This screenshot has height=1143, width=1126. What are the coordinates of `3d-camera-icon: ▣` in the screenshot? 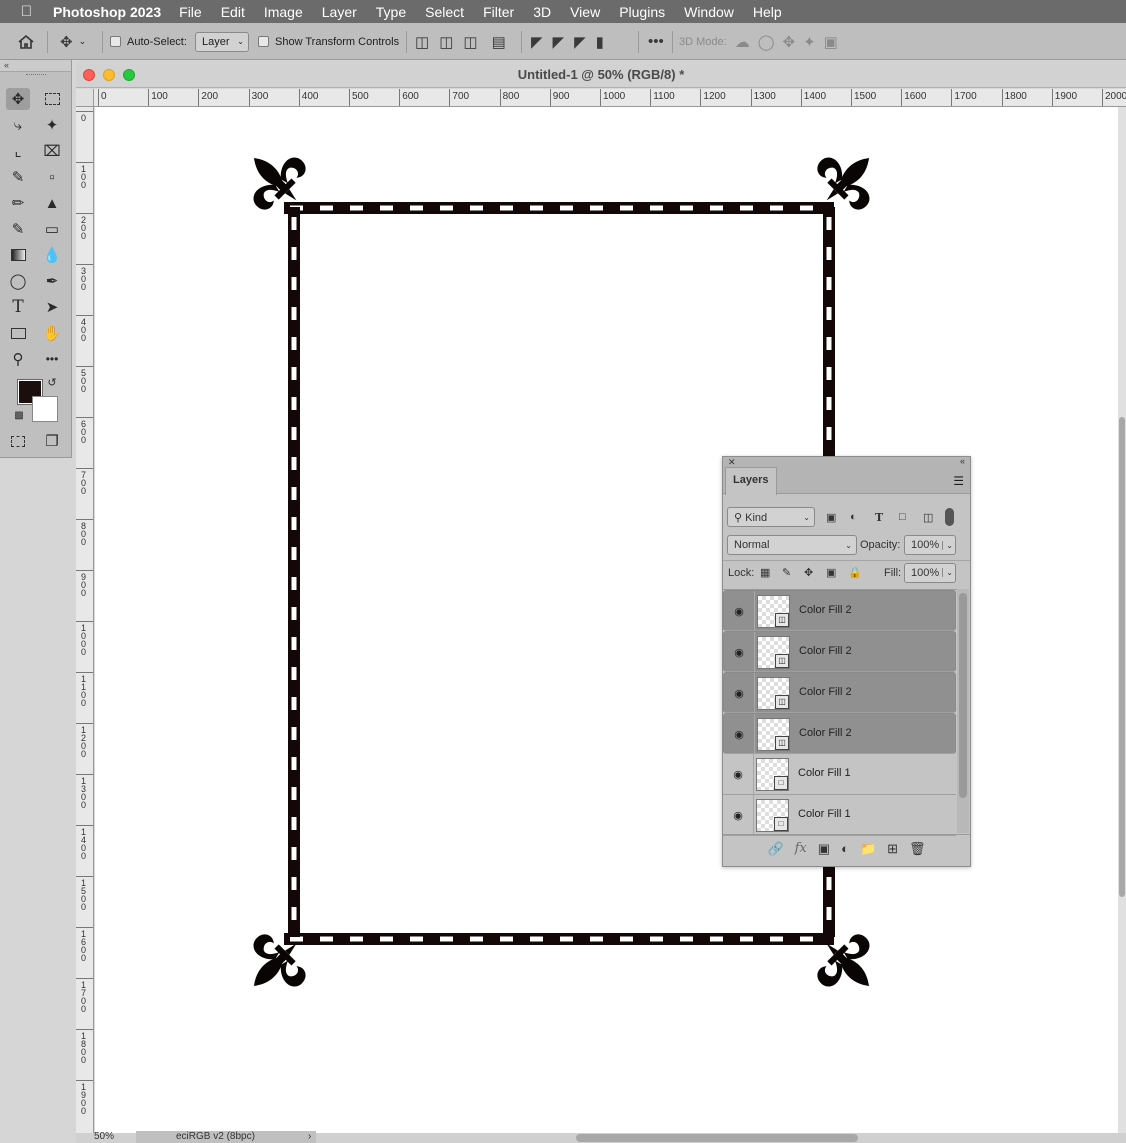 It's located at (831, 42).